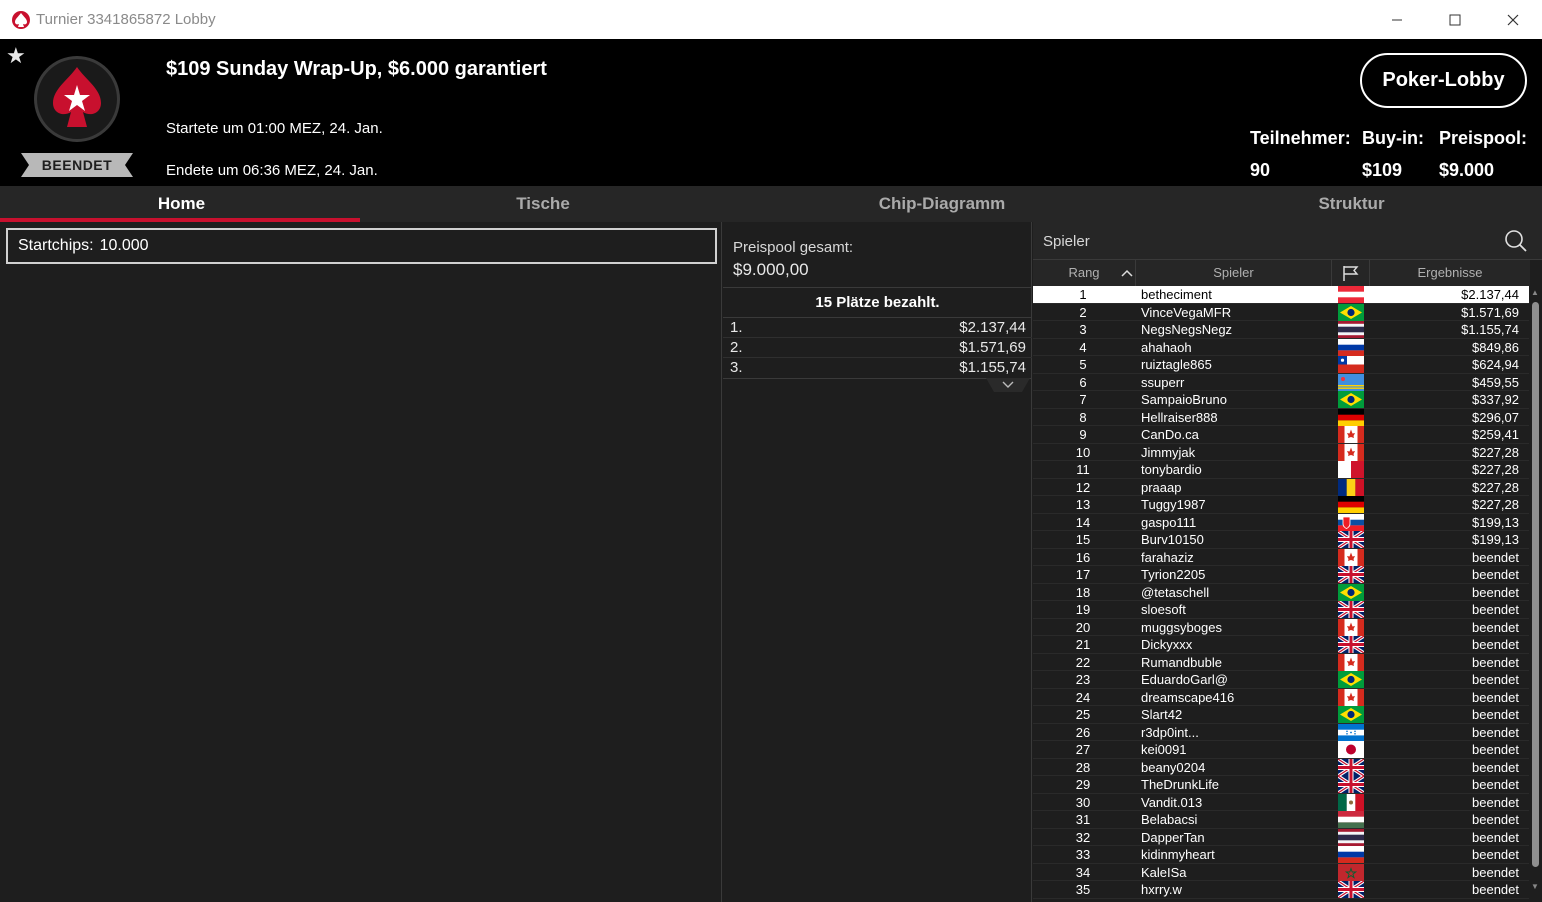  Describe the element at coordinates (1281, 785) in the screenshot. I see `table-row: 29 TheDrunkLife beendet` at that location.